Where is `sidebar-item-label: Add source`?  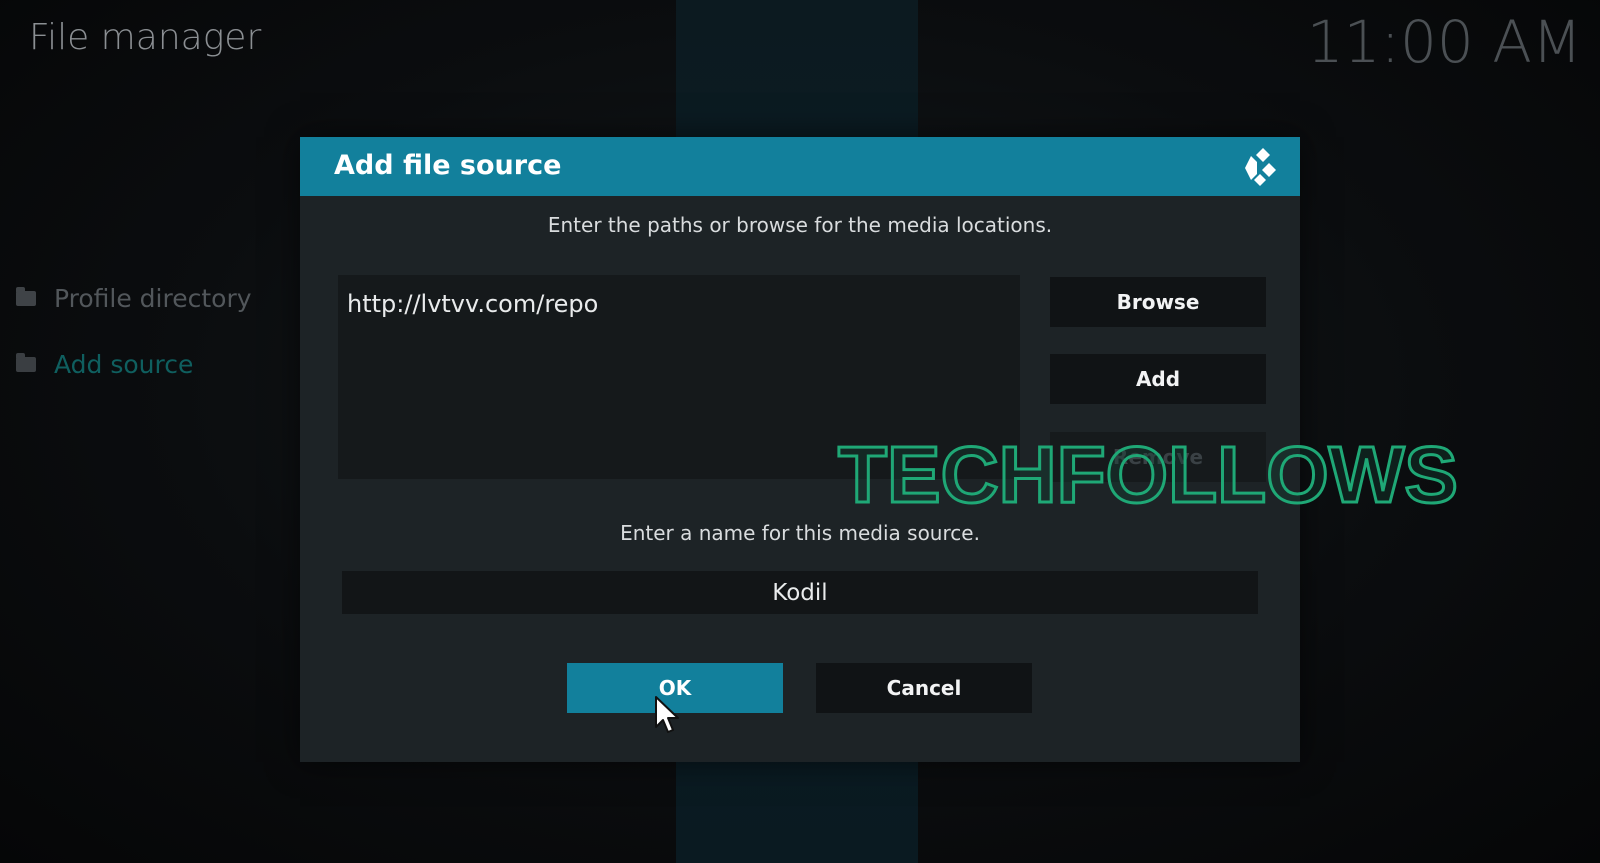
sidebar-item-label: Add source is located at coordinates (124, 364).